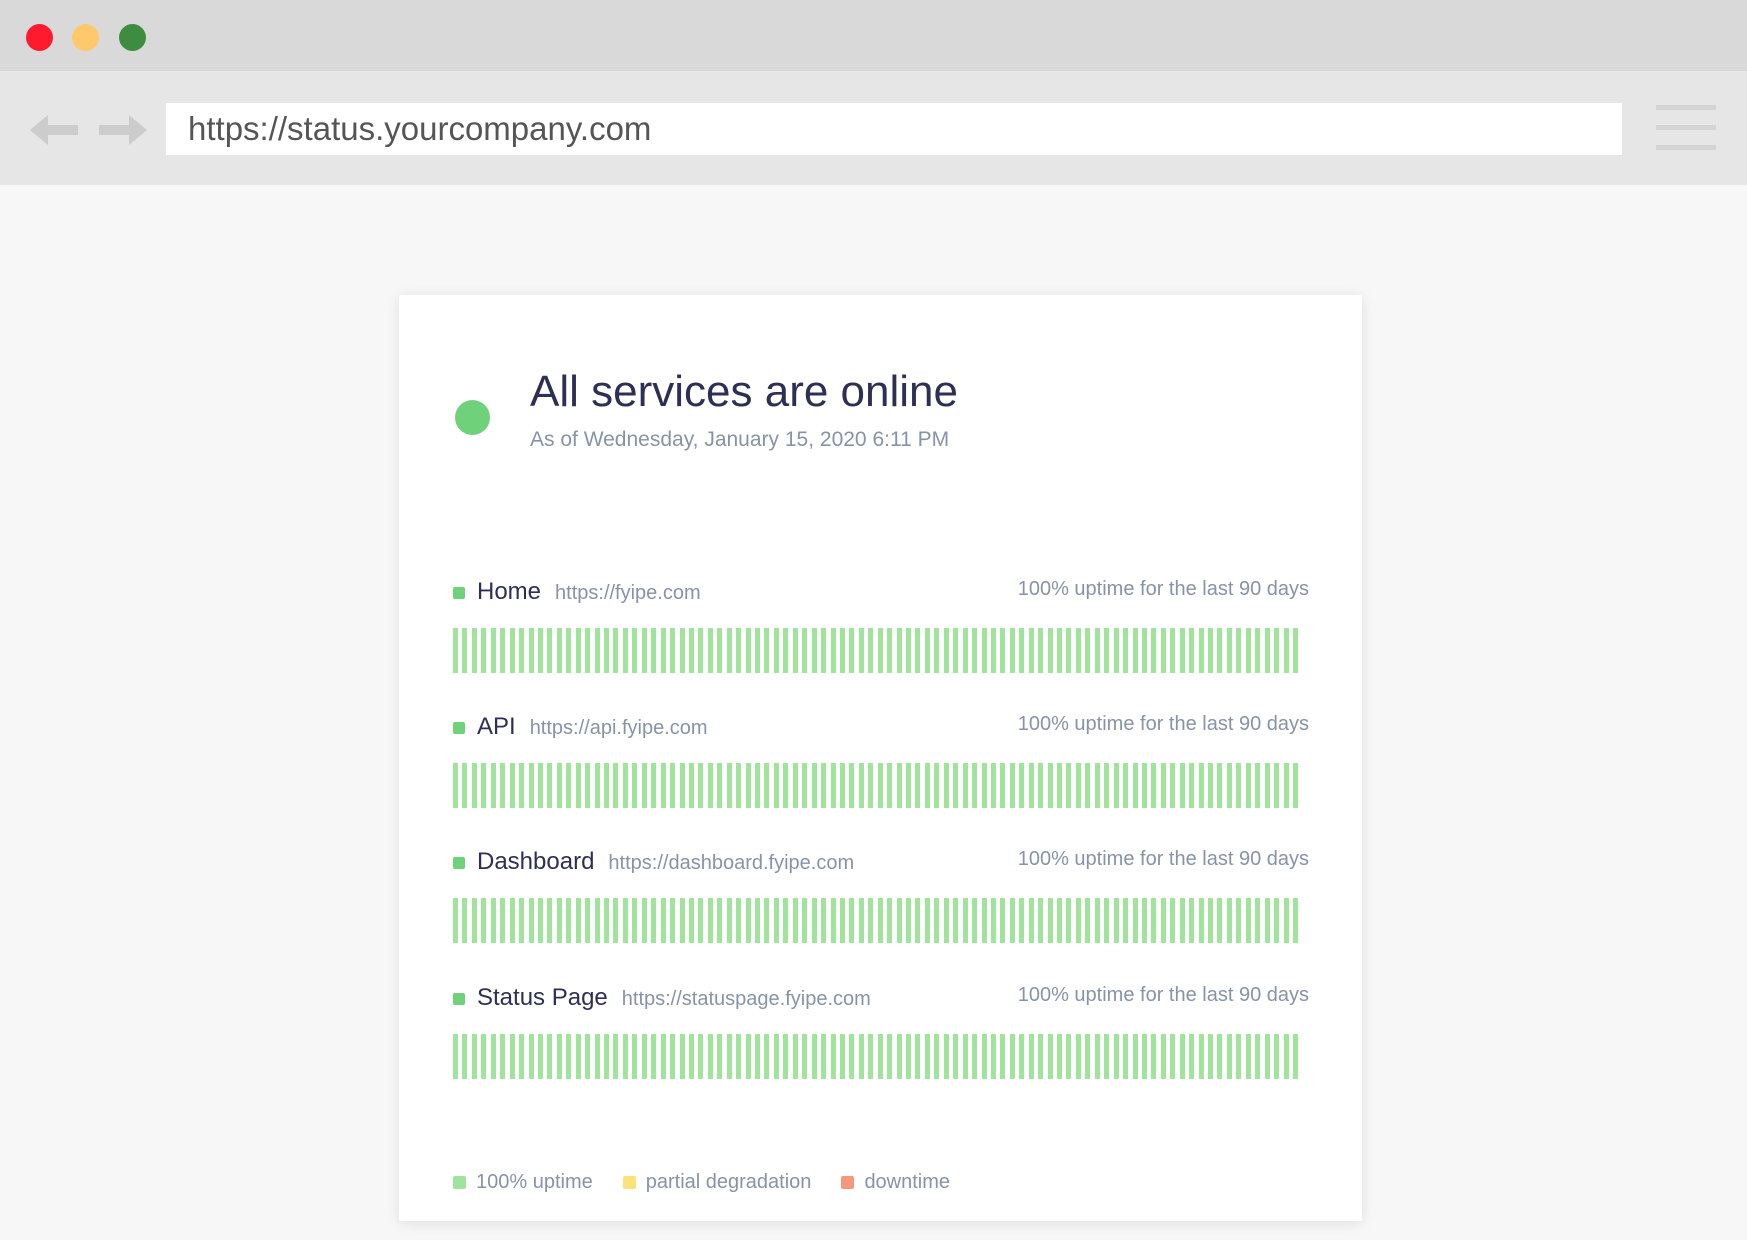  I want to click on window-close-button, so click(39, 37).